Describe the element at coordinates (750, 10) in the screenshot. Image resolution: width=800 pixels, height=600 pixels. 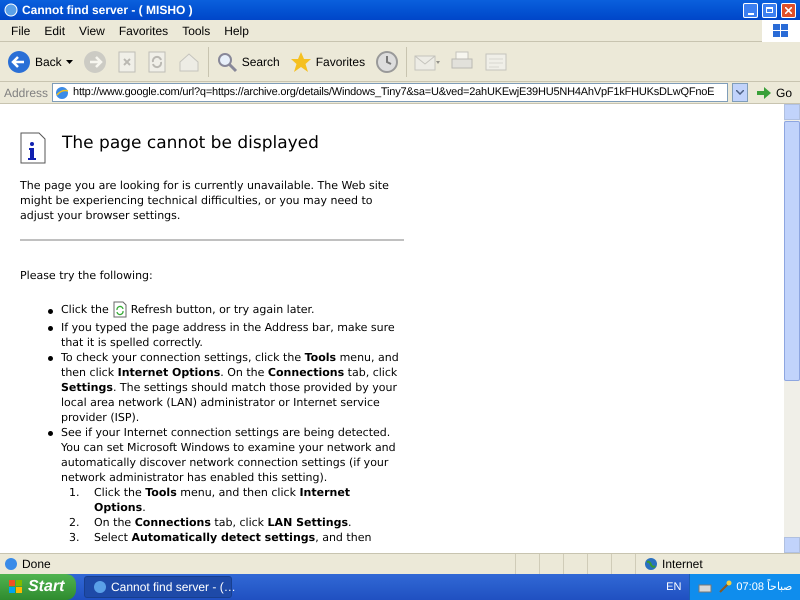
I see `minimize-button` at that location.